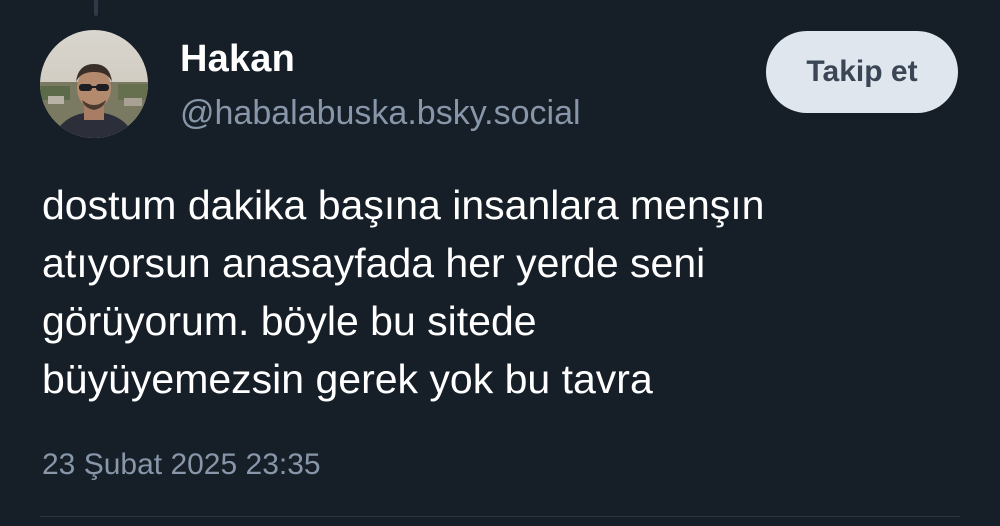 The height and width of the screenshot is (526, 1000). I want to click on author-display-name: Hakan, so click(237, 59).